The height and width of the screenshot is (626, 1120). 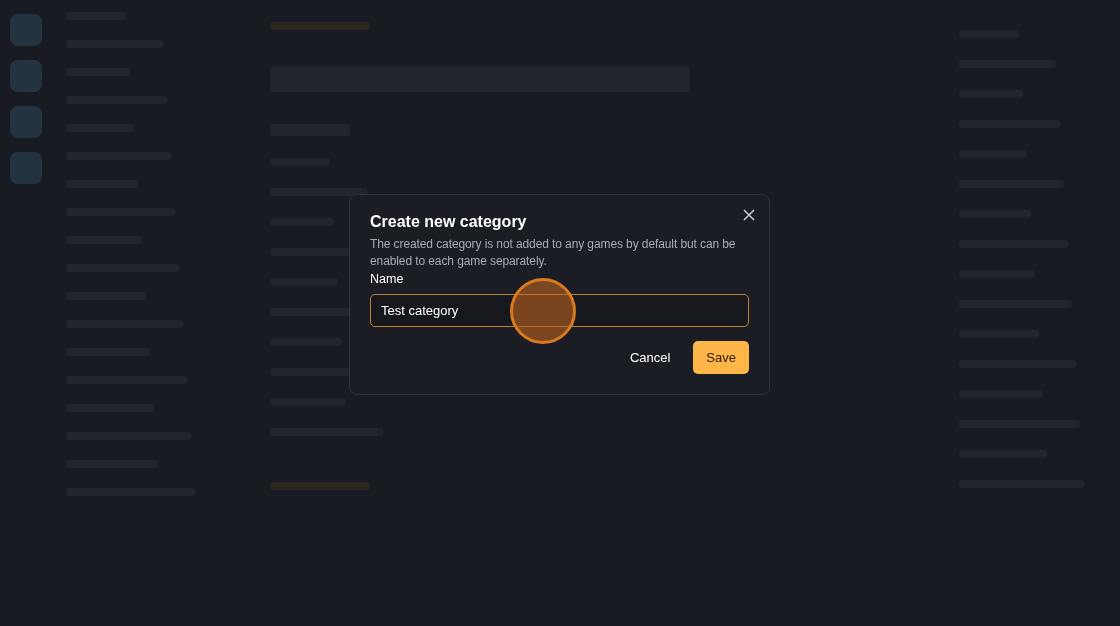 I want to click on field-label: Name, so click(x=387, y=279).